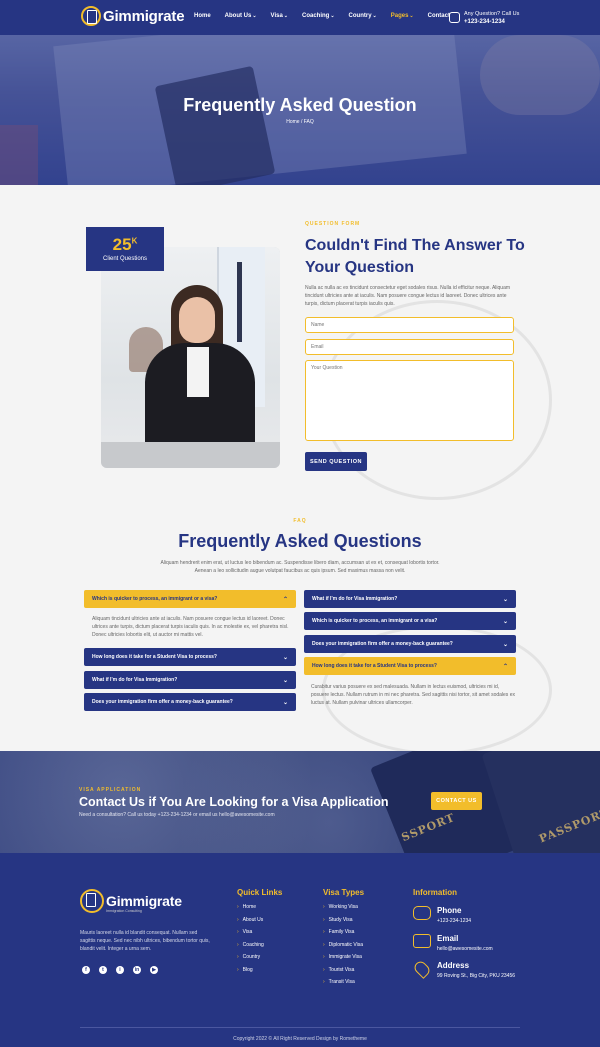 The width and height of the screenshot is (600, 1047). Describe the element at coordinates (238, 16) in the screenshot. I see `nav-label: About Us` at that location.